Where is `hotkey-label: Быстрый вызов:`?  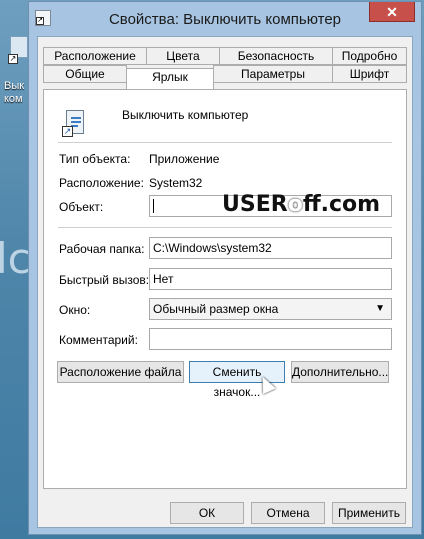
hotkey-label: Быстрый вызов: is located at coordinates (104, 280).